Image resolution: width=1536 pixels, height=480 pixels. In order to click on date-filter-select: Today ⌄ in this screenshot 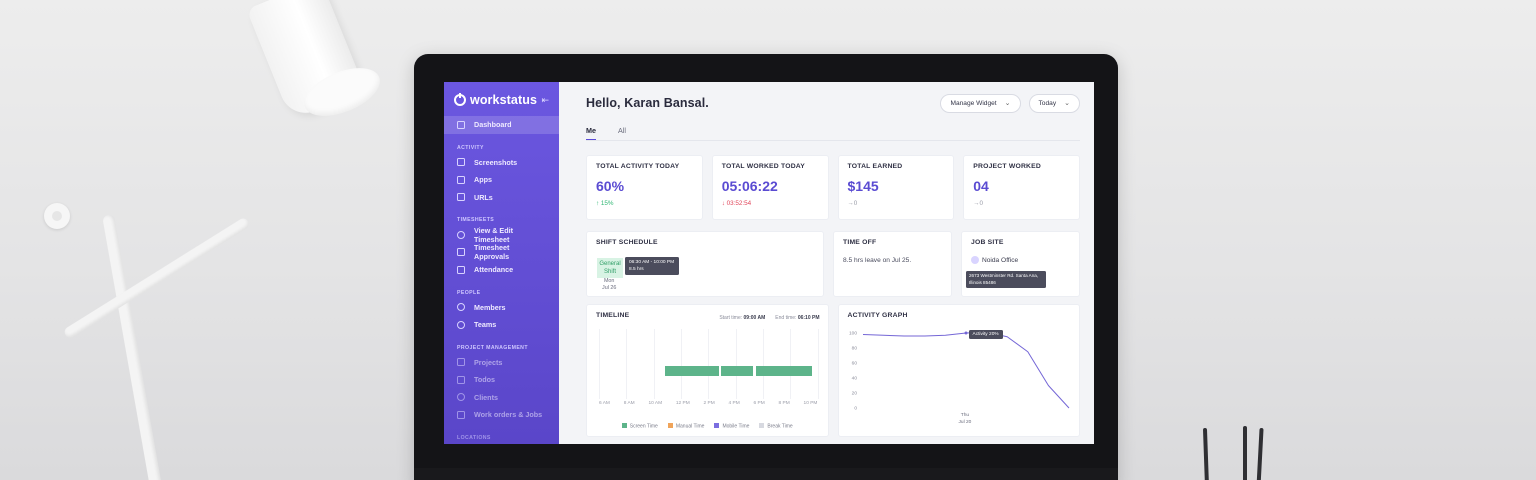, I will do `click(1054, 103)`.